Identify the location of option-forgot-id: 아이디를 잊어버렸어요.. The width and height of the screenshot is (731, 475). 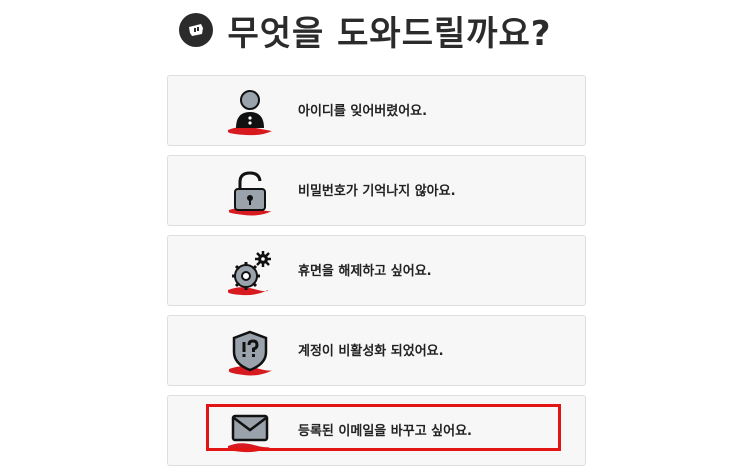
(376, 110).